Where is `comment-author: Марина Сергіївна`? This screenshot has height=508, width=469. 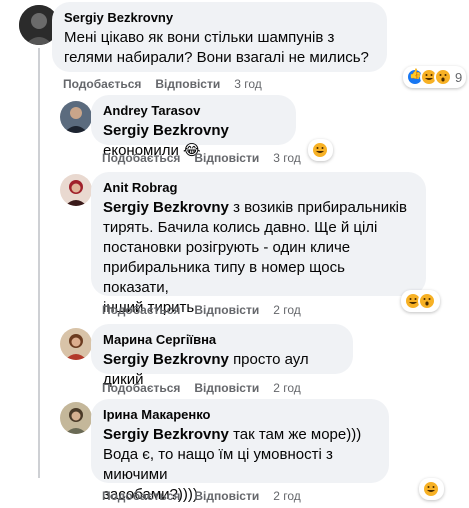 comment-author: Марина Сергіївна is located at coordinates (222, 340).